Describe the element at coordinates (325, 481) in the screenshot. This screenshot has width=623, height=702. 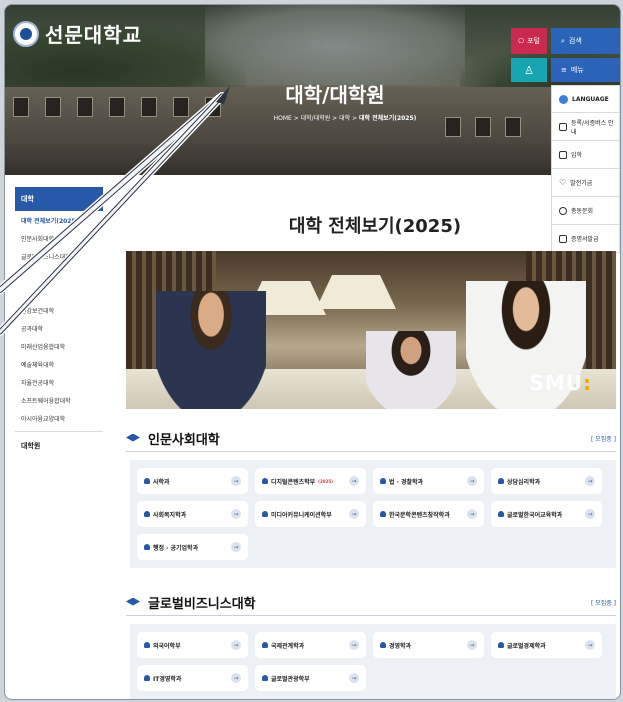
I see `dept-note: (2025)` at that location.